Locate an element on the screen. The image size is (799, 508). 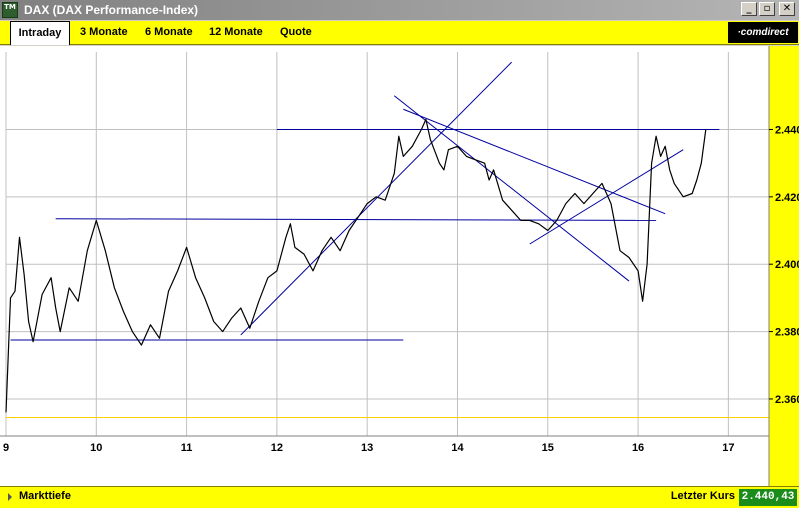
x-tick-label: 9 is located at coordinates (6, 448).